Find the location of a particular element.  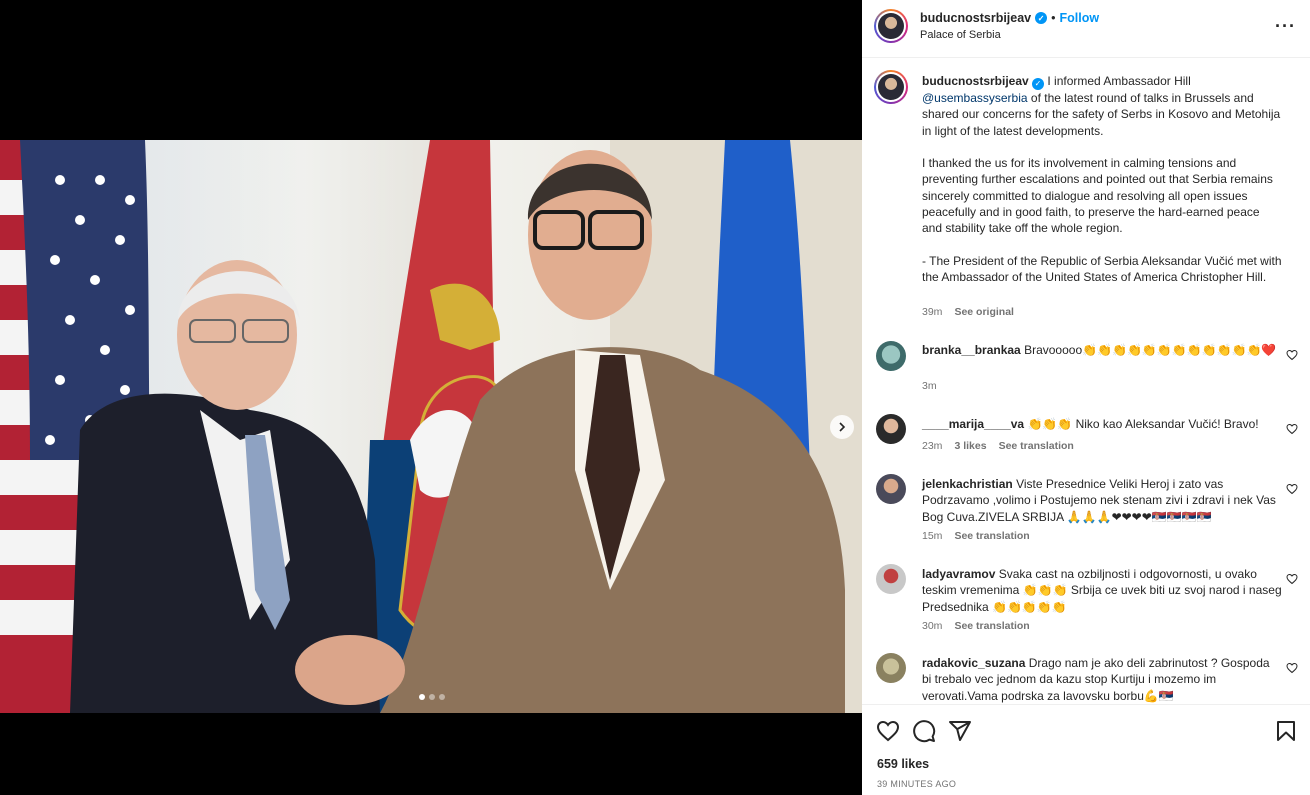

comment: branka__brankaa Bravooooo👏👏👏👏👏👏👏👏👏👏👏👏❤️ is located at coordinates (1102, 350).